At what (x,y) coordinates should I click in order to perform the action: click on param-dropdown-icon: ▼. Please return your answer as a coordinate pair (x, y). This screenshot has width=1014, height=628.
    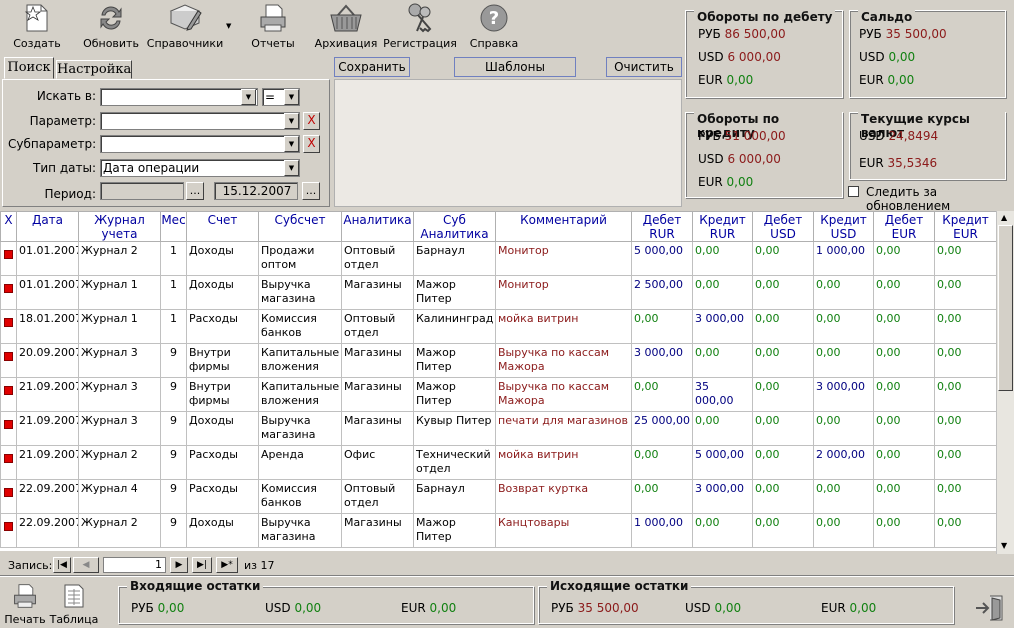
    Looking at the image, I should click on (291, 121).